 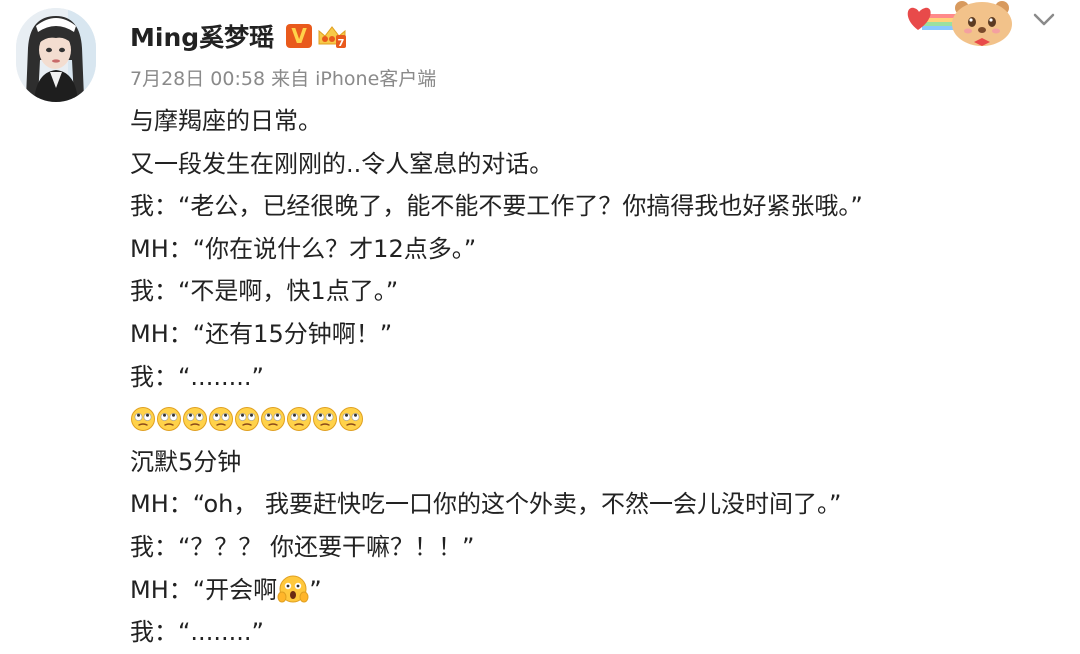 I want to click on post-line: 我：“？？？ 你还要干嘛？！！”, so click(x=302, y=546).